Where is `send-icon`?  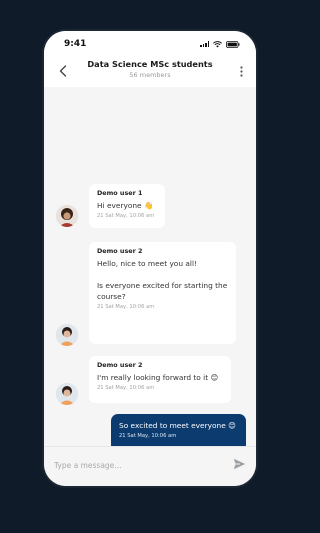 send-icon is located at coordinates (239, 464).